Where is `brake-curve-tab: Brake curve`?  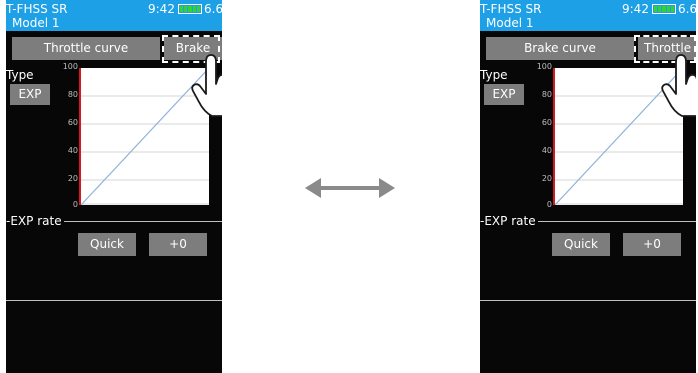 brake-curve-tab: Brake curve is located at coordinates (560, 48).